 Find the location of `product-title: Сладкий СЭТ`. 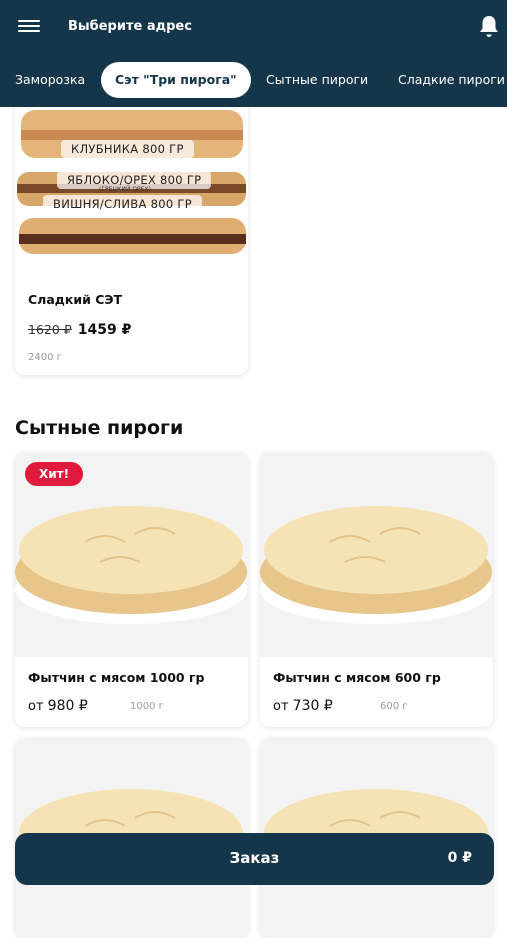

product-title: Сладкий СЭТ is located at coordinates (75, 299).